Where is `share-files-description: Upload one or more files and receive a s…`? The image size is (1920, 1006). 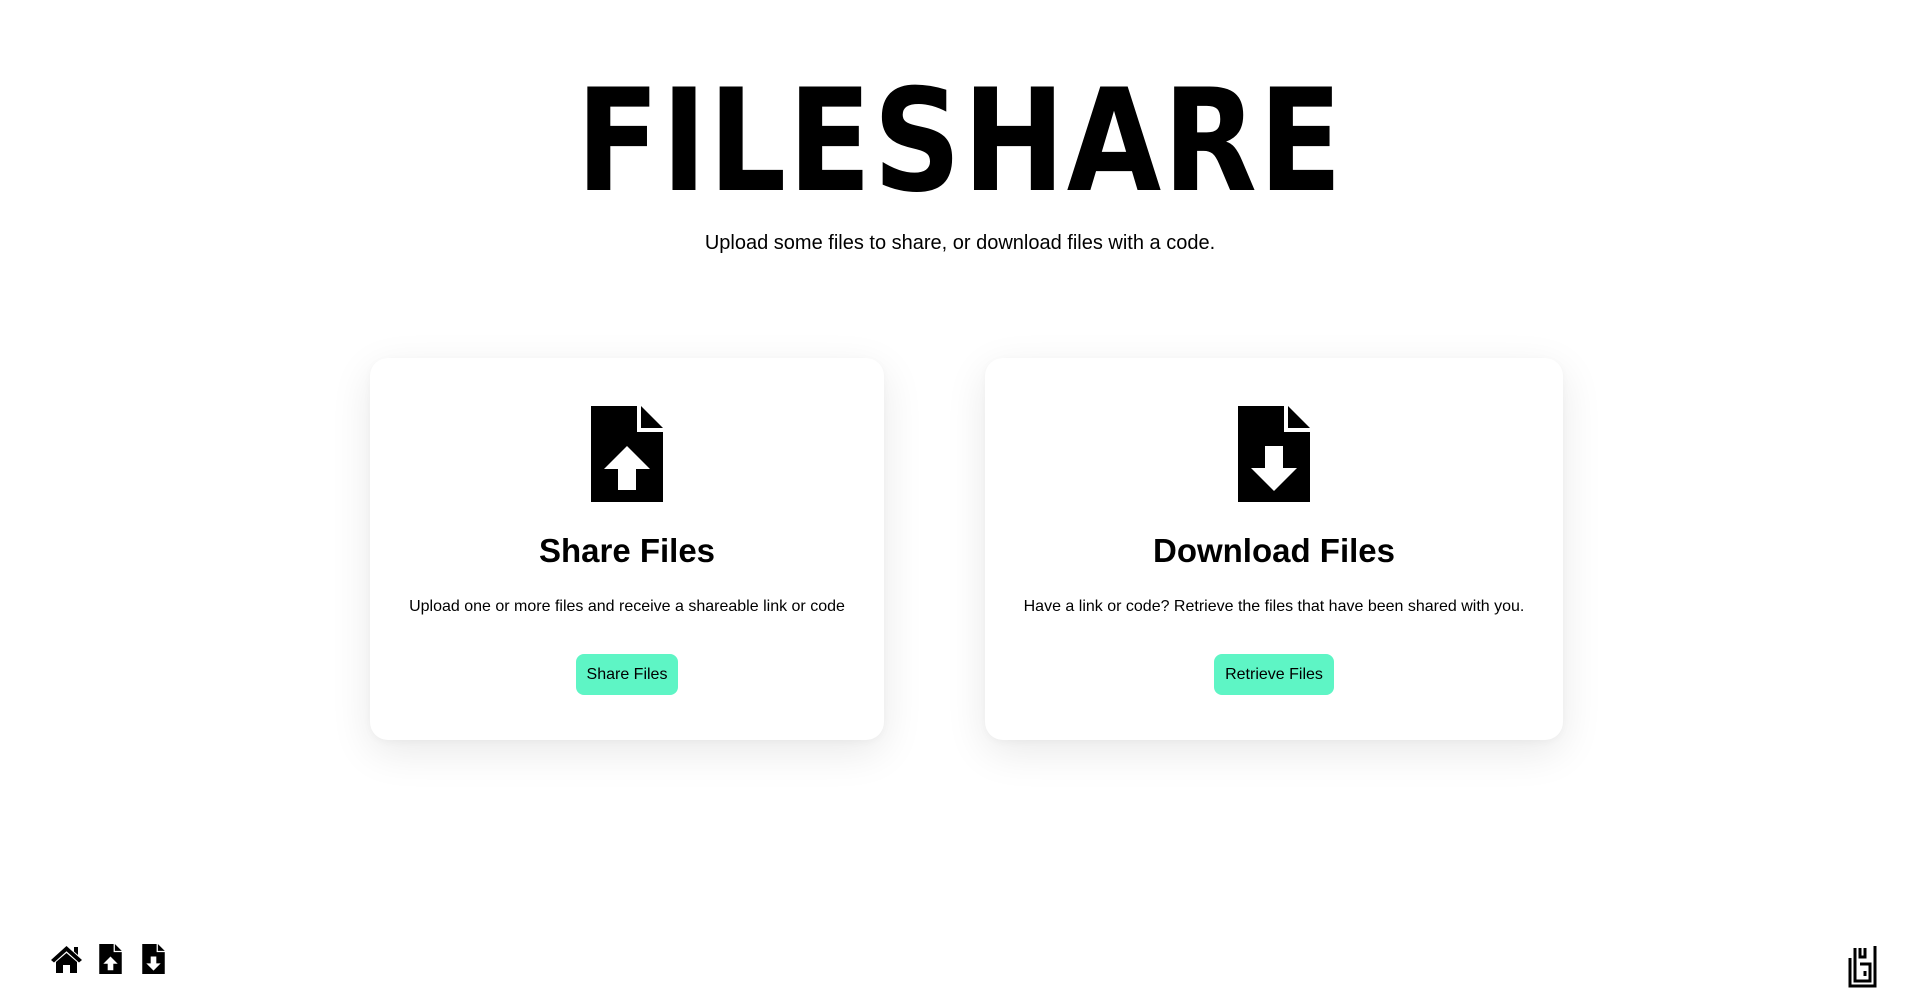
share-files-description: Upload one or more files and receive a s… is located at coordinates (627, 606).